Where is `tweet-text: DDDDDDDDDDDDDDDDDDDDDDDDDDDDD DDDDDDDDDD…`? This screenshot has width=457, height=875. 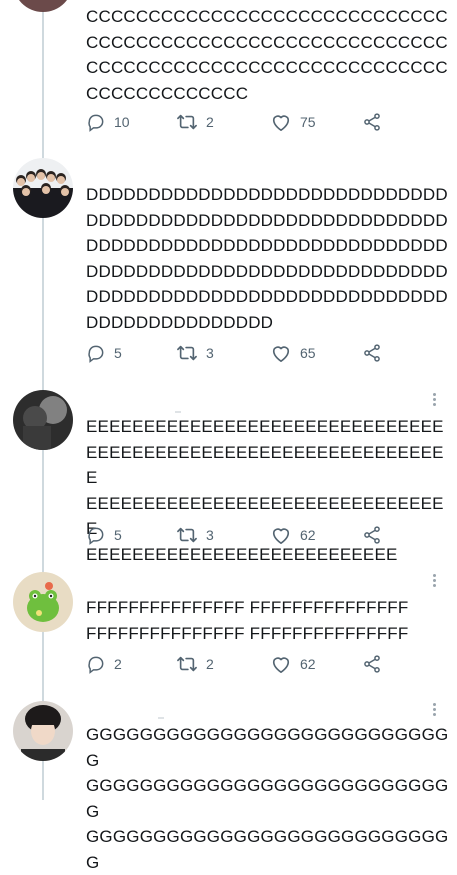 tweet-text: DDDDDDDDDDDDDDDDDDDDDDDDDDDDD DDDDDDDDDD… is located at coordinates (267, 258).